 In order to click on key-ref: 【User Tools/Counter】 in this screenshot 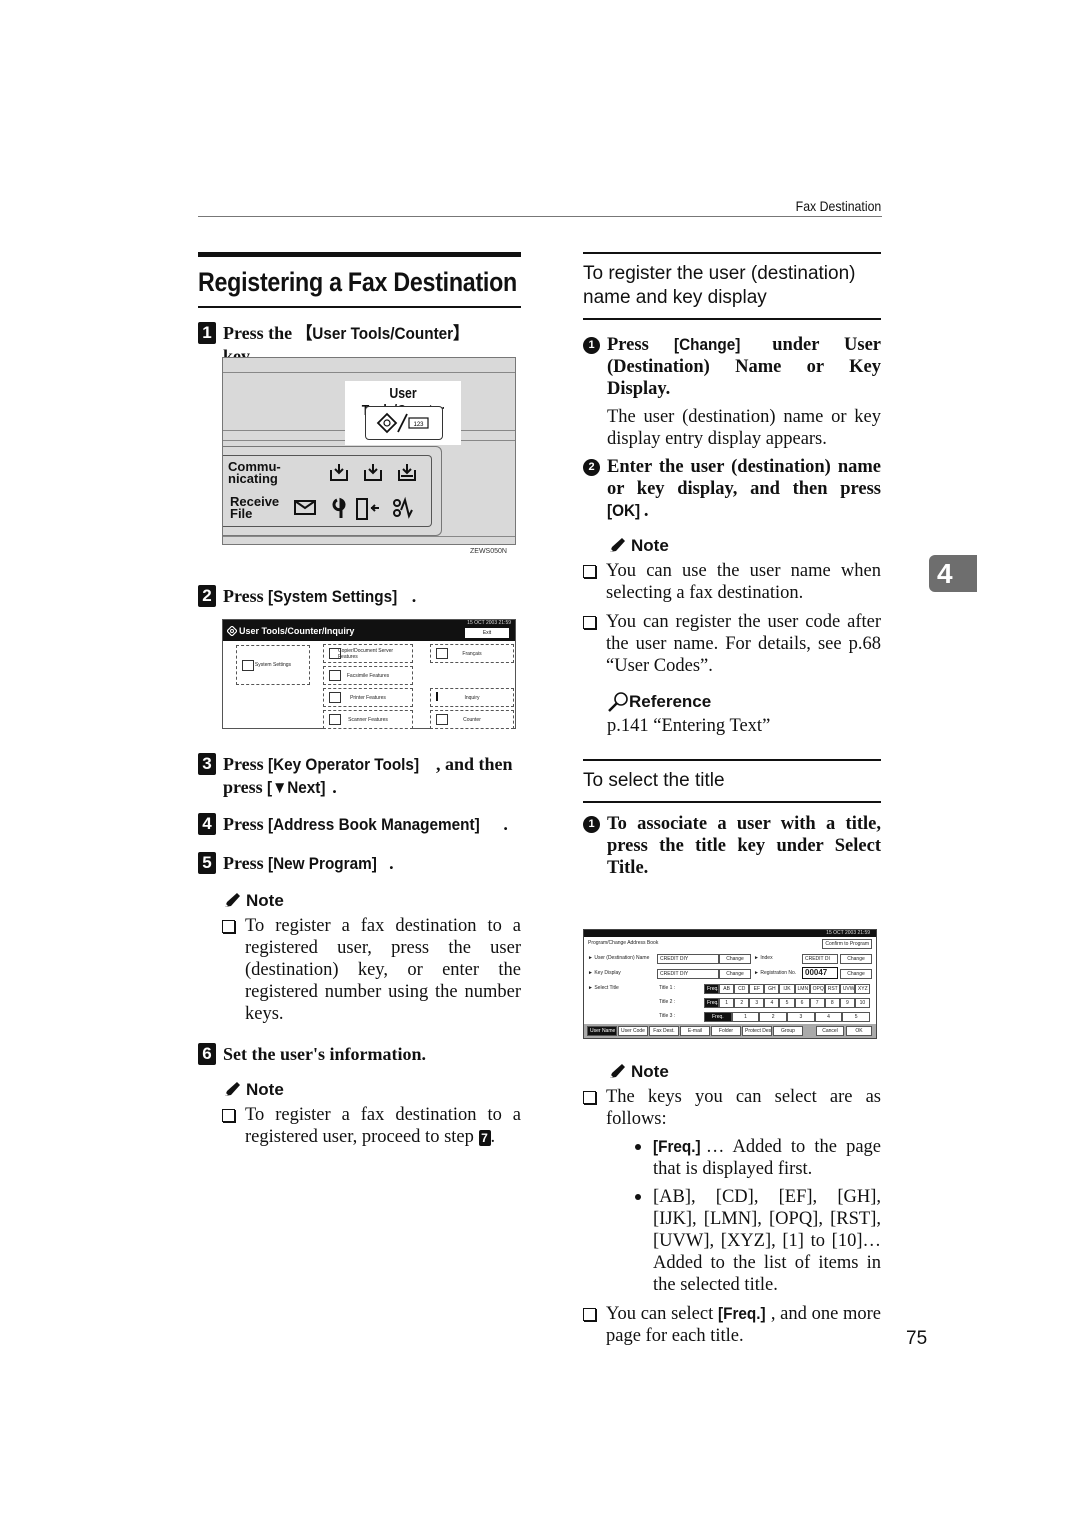, I will do `click(382, 333)`.